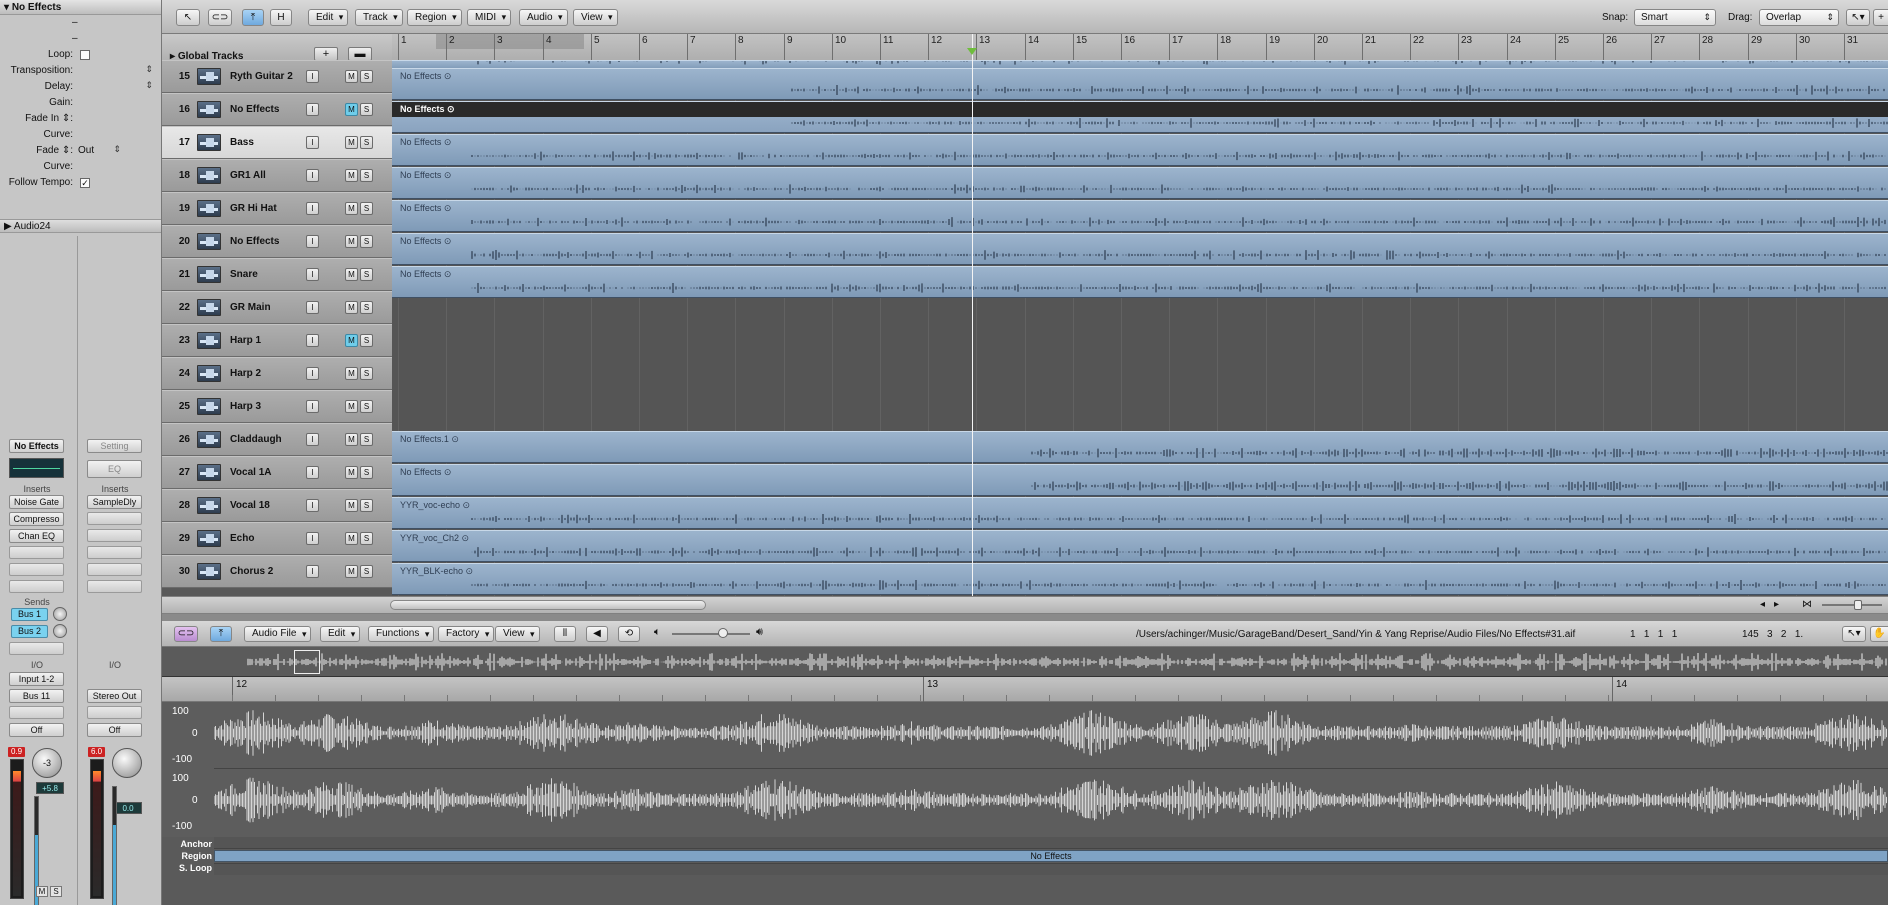 This screenshot has height=905, width=1888. What do you see at coordinates (277, 472) in the screenshot?
I see `track-header: 27Vocal 1AIMS` at bounding box center [277, 472].